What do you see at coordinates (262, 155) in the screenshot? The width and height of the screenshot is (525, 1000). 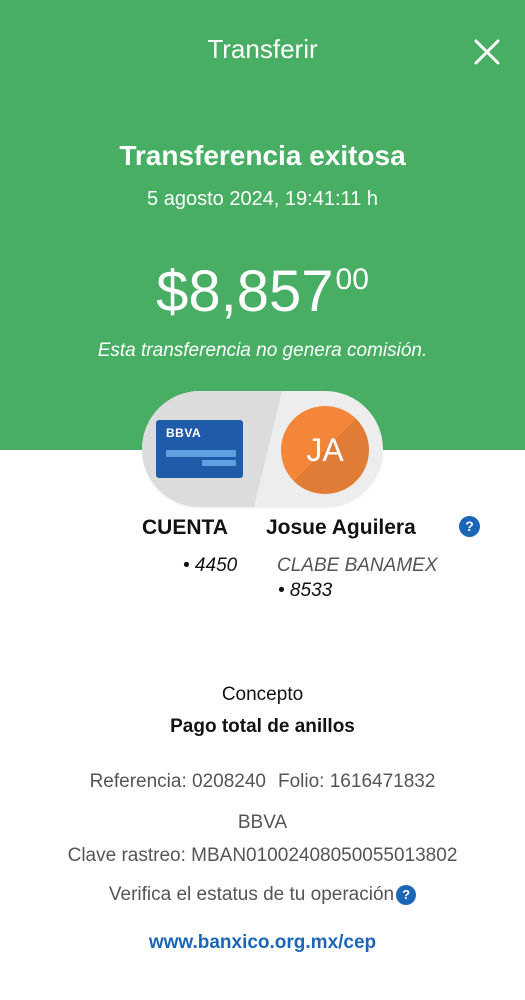 I see `status-title: Transferencia exitosa` at bounding box center [262, 155].